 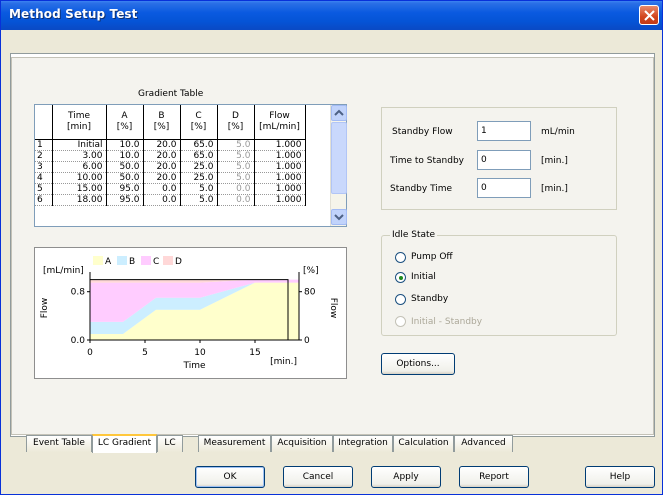 I want to click on row-number: 5, so click(x=44, y=189).